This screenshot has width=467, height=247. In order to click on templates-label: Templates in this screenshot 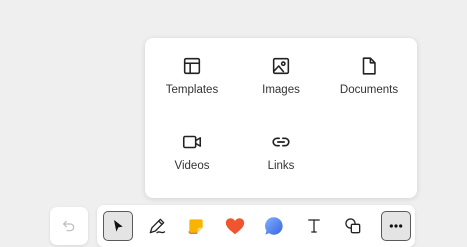, I will do `click(192, 90)`.